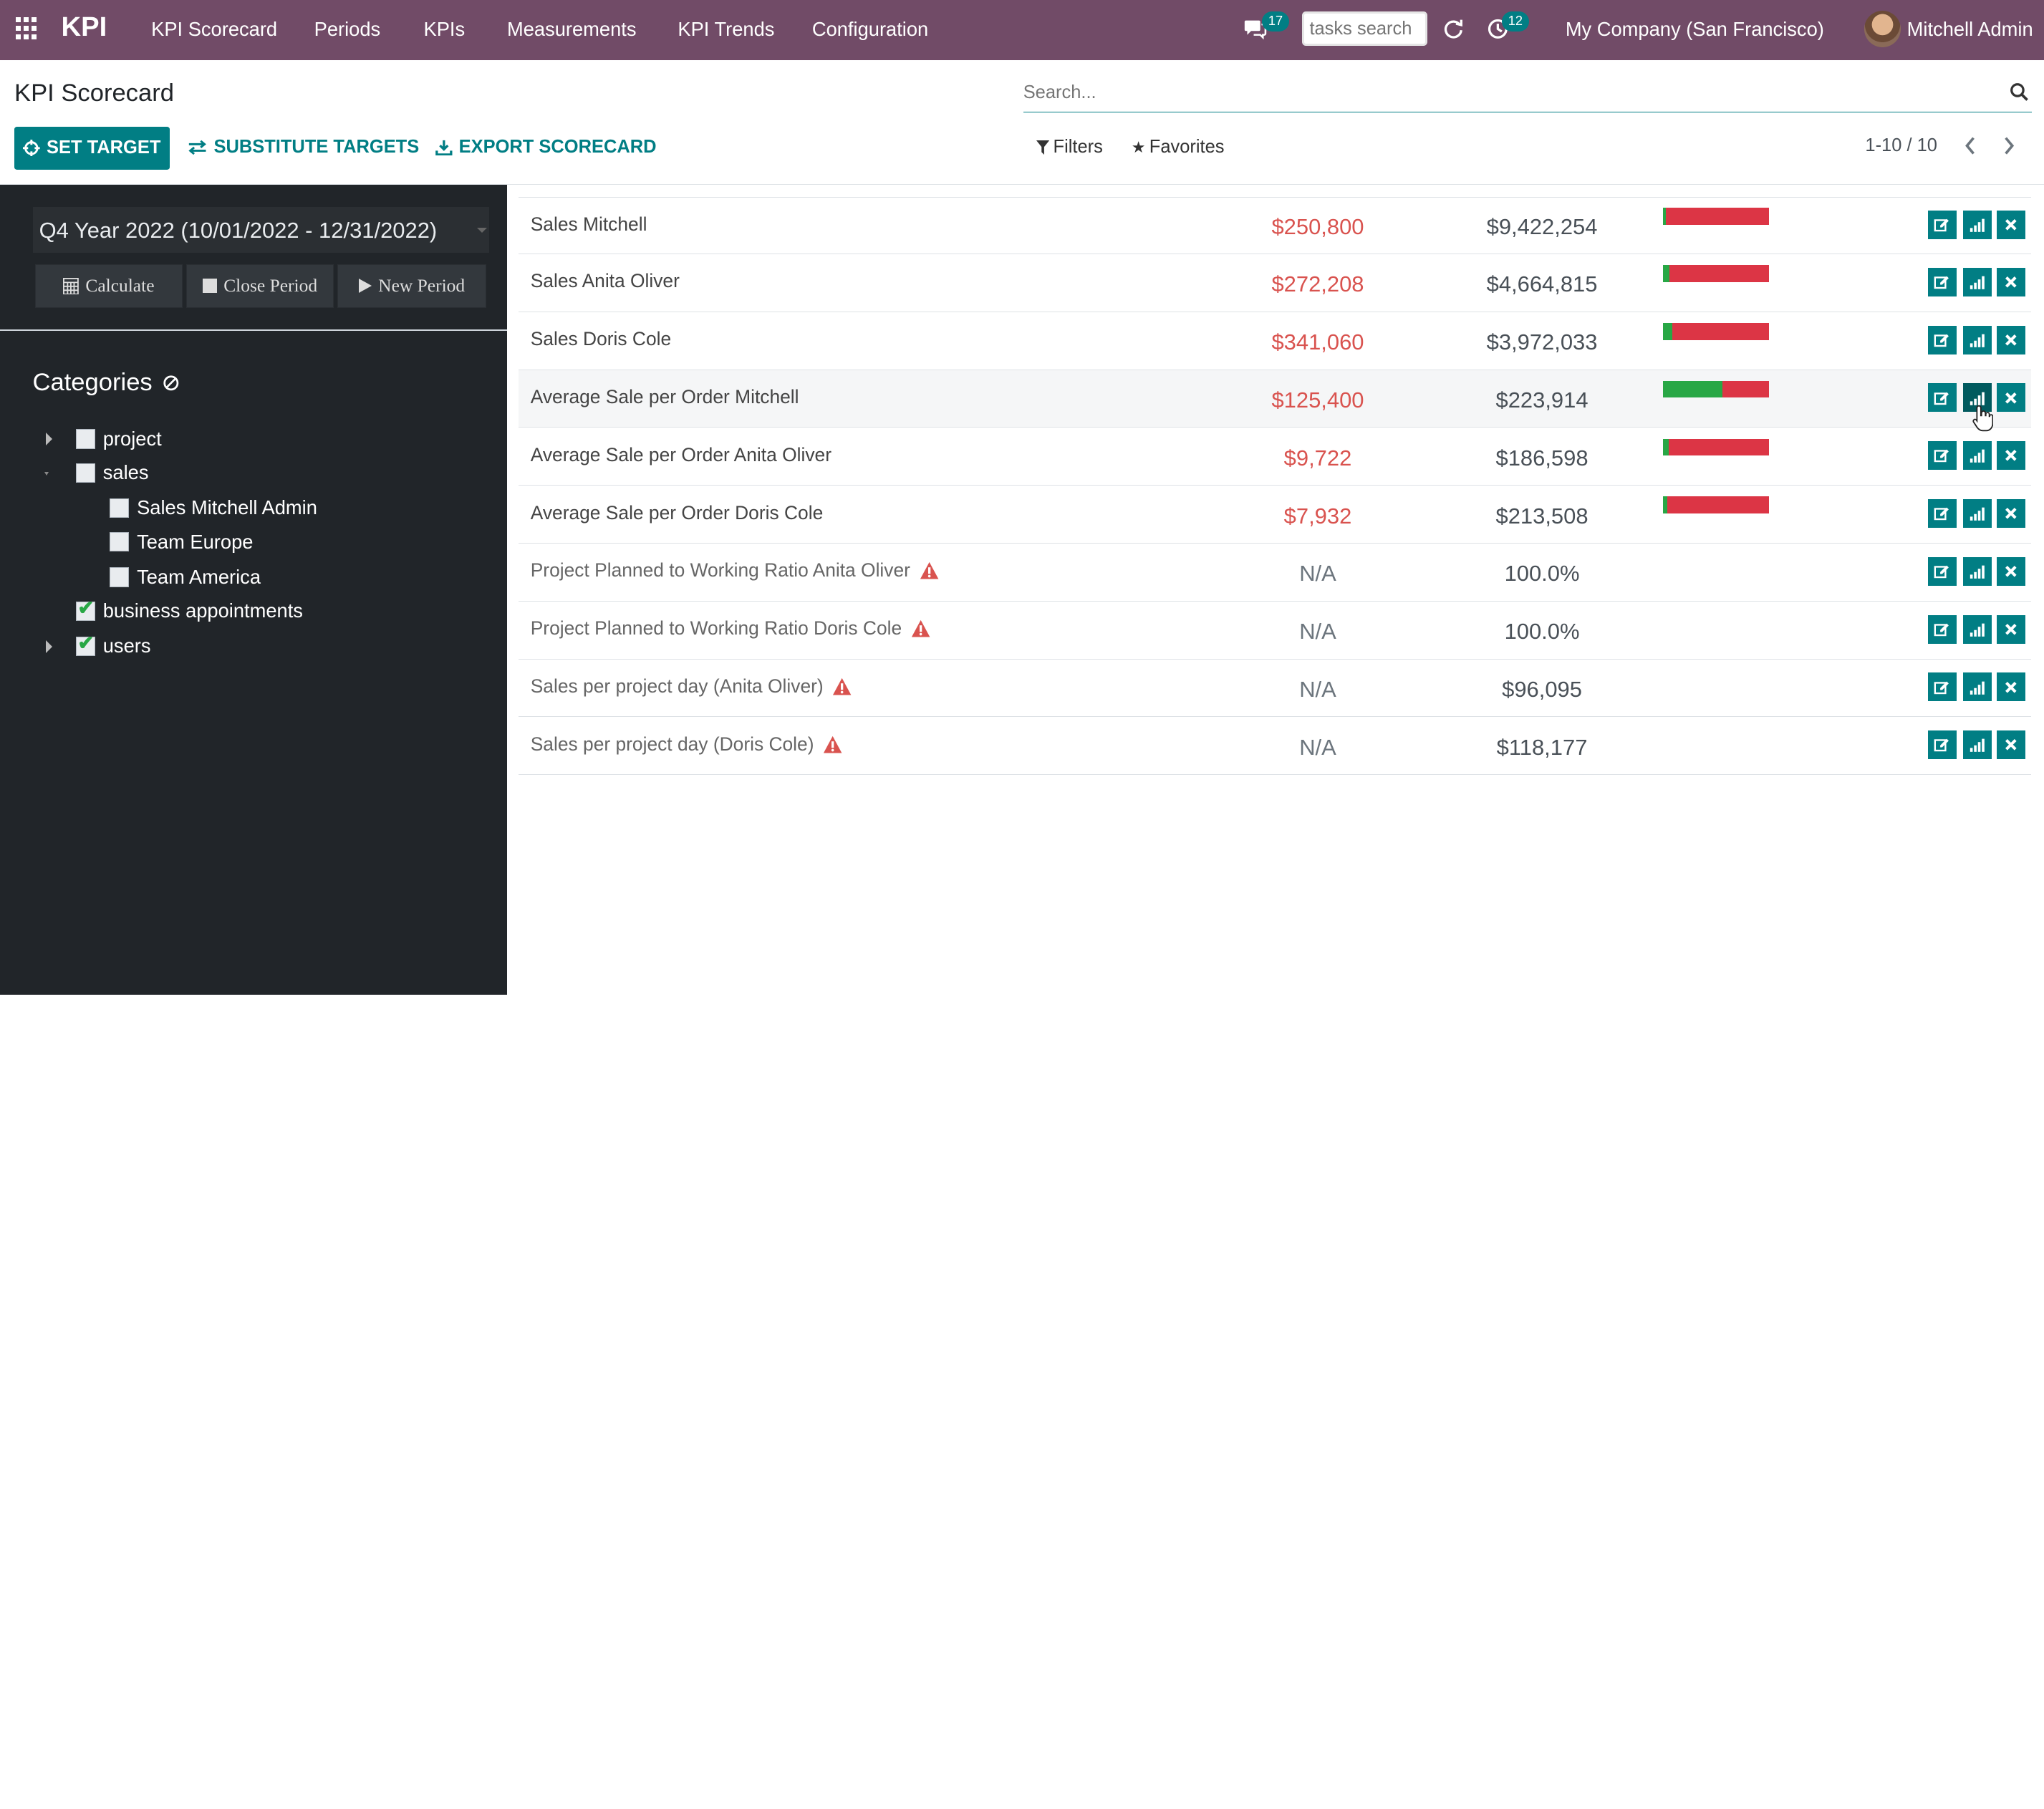 The height and width of the screenshot is (1809, 2044). I want to click on period-dropdown-icon, so click(483, 231).